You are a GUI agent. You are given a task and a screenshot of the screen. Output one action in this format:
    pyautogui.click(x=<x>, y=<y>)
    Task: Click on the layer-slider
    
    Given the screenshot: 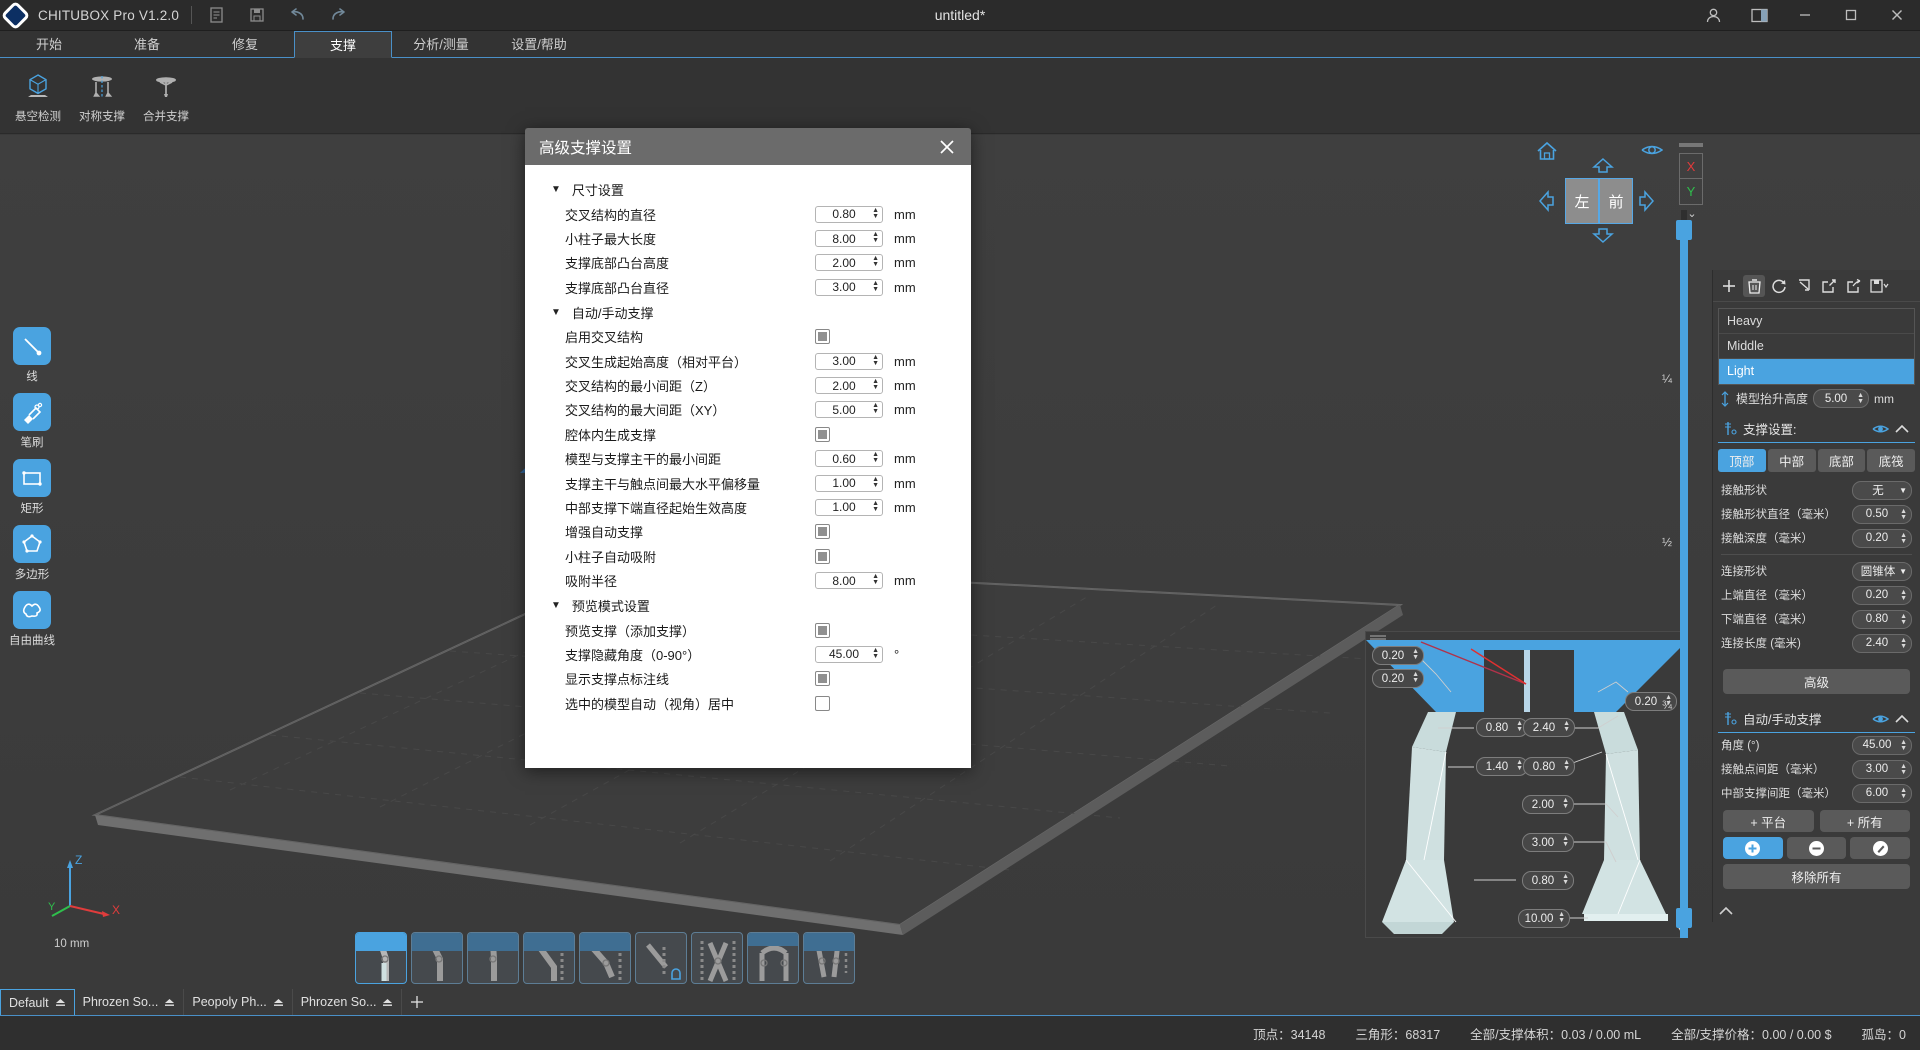 What is the action you would take?
    pyautogui.click(x=1684, y=574)
    